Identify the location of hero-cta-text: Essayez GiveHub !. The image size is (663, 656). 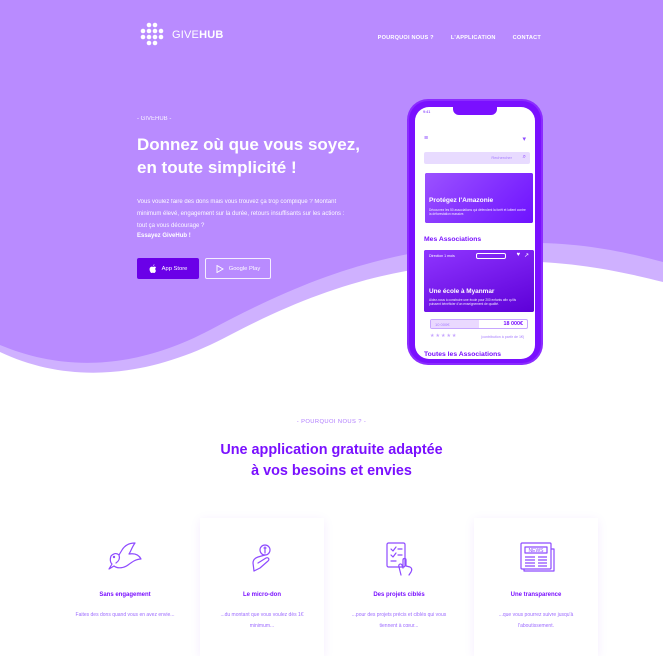
(164, 236).